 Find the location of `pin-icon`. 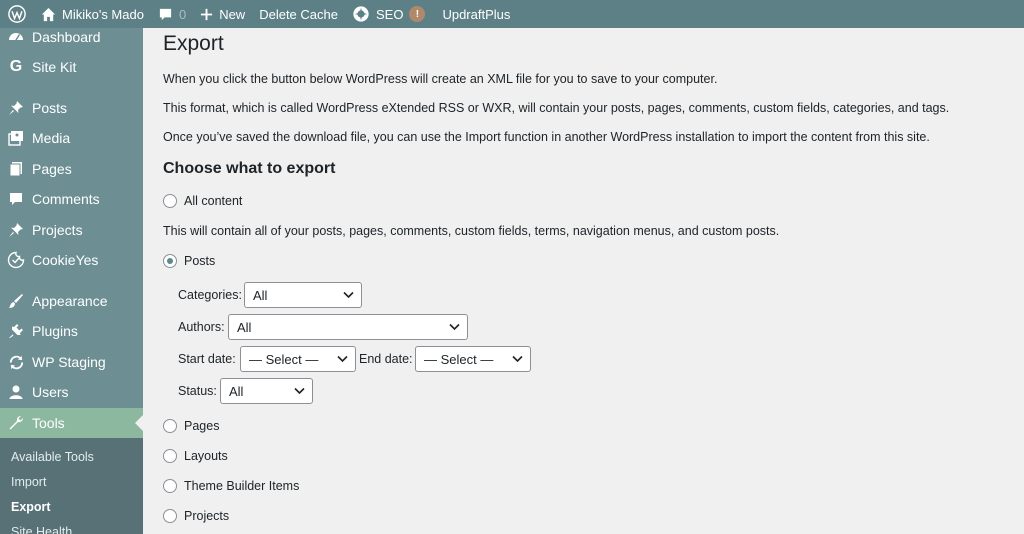

pin-icon is located at coordinates (16, 230).